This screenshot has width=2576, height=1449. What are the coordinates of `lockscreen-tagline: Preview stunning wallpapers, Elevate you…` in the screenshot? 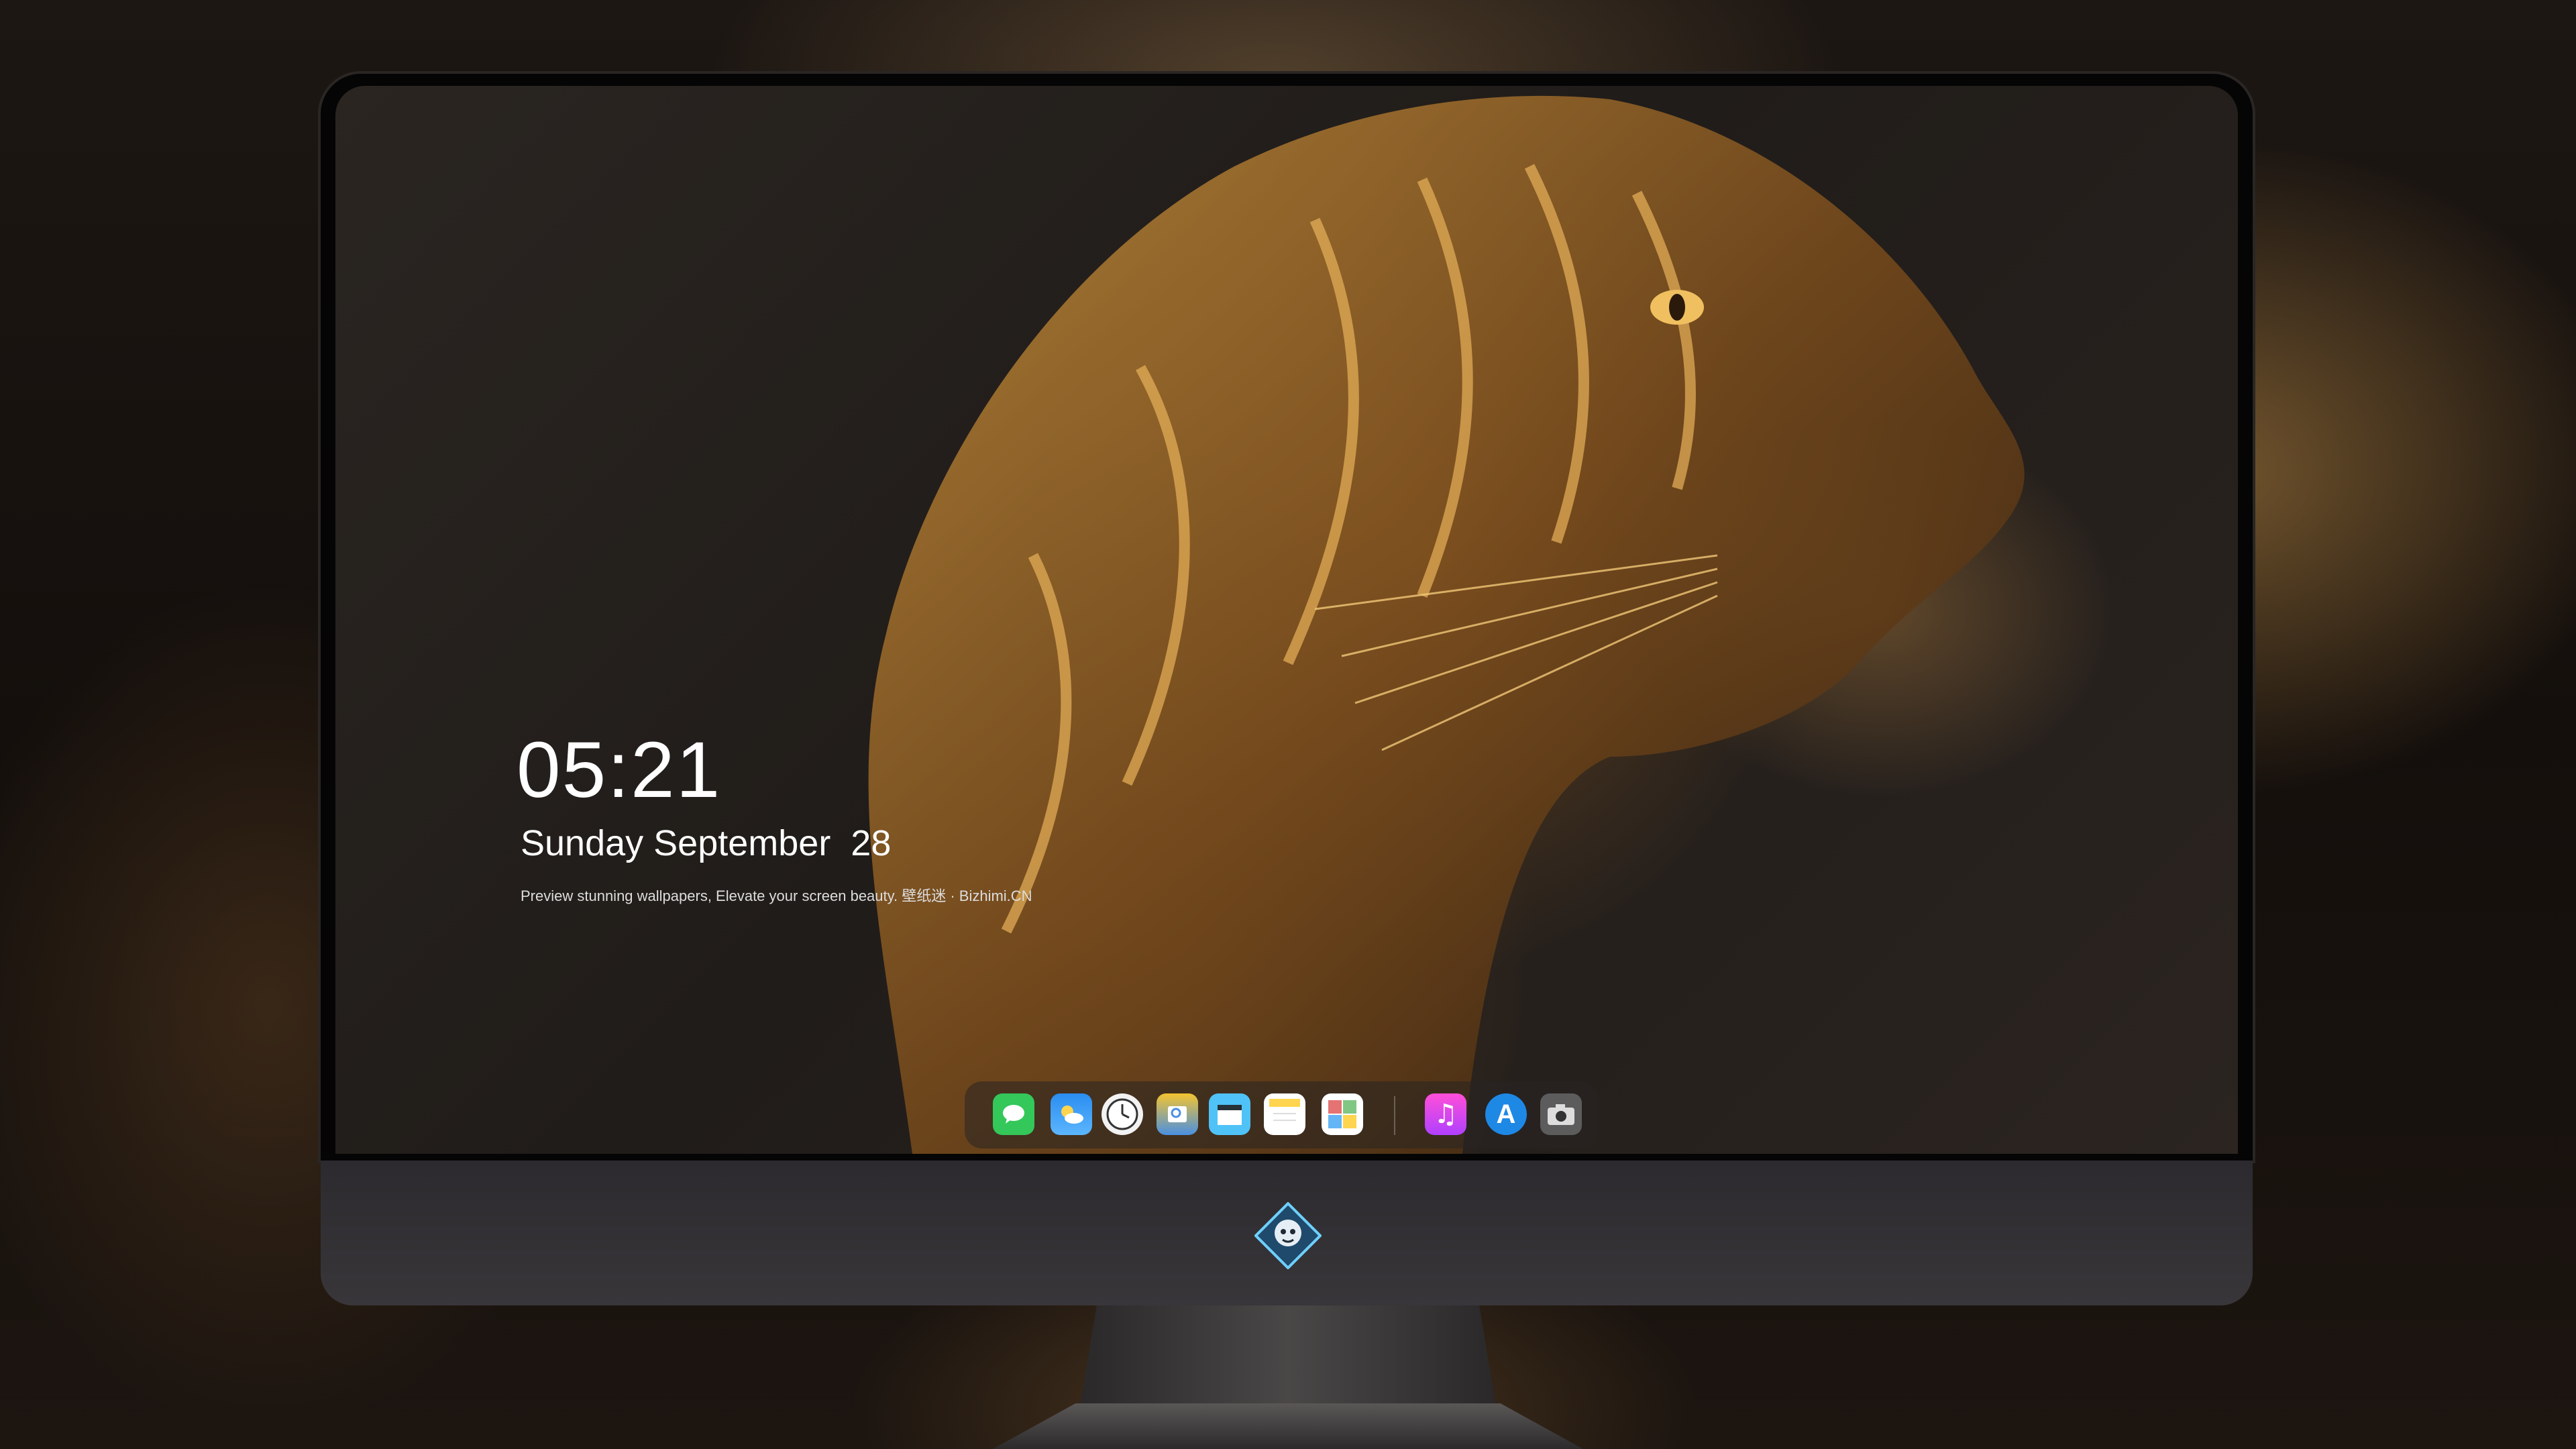 It's located at (776, 896).